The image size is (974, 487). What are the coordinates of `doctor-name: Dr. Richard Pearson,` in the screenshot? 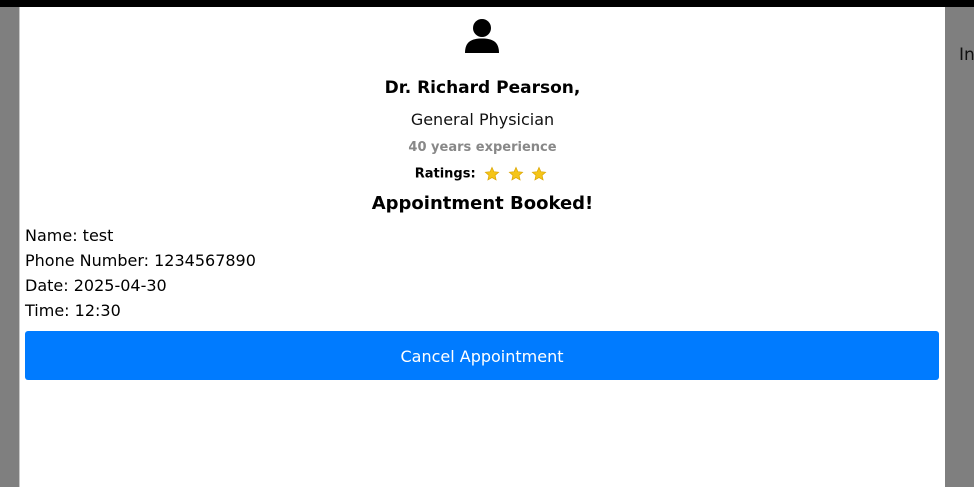 It's located at (482, 88).